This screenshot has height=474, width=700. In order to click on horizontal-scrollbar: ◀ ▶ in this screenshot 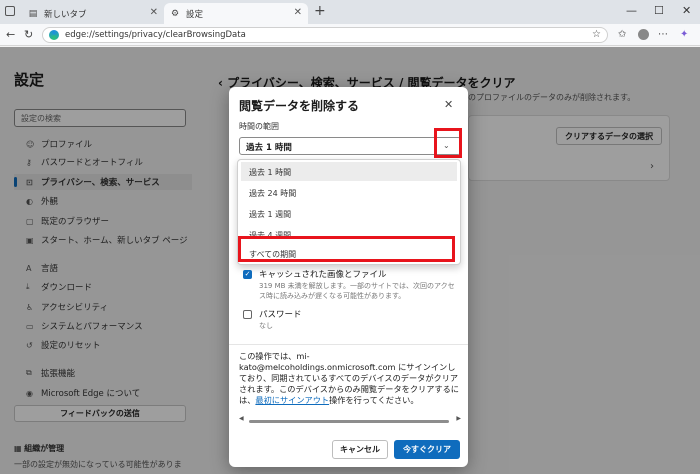, I will do `click(350, 419)`.